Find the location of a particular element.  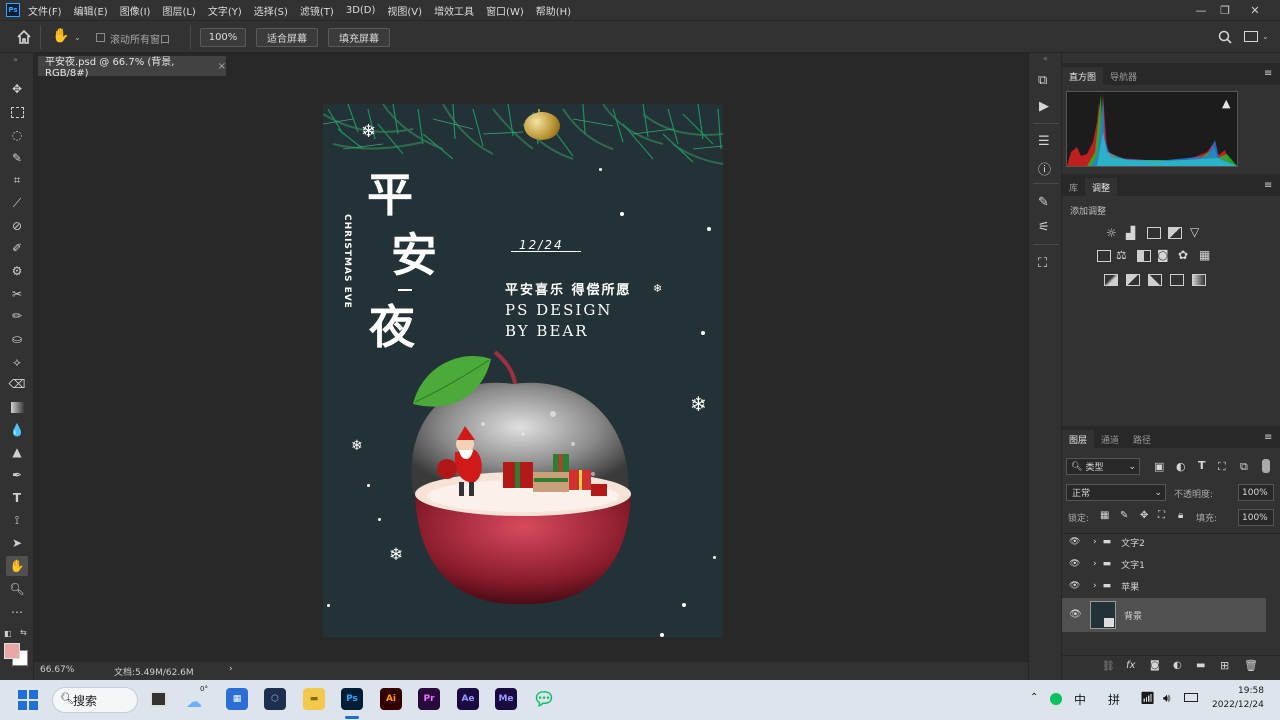

spot-heal-tool-icon: ⟡ is located at coordinates (17, 362).